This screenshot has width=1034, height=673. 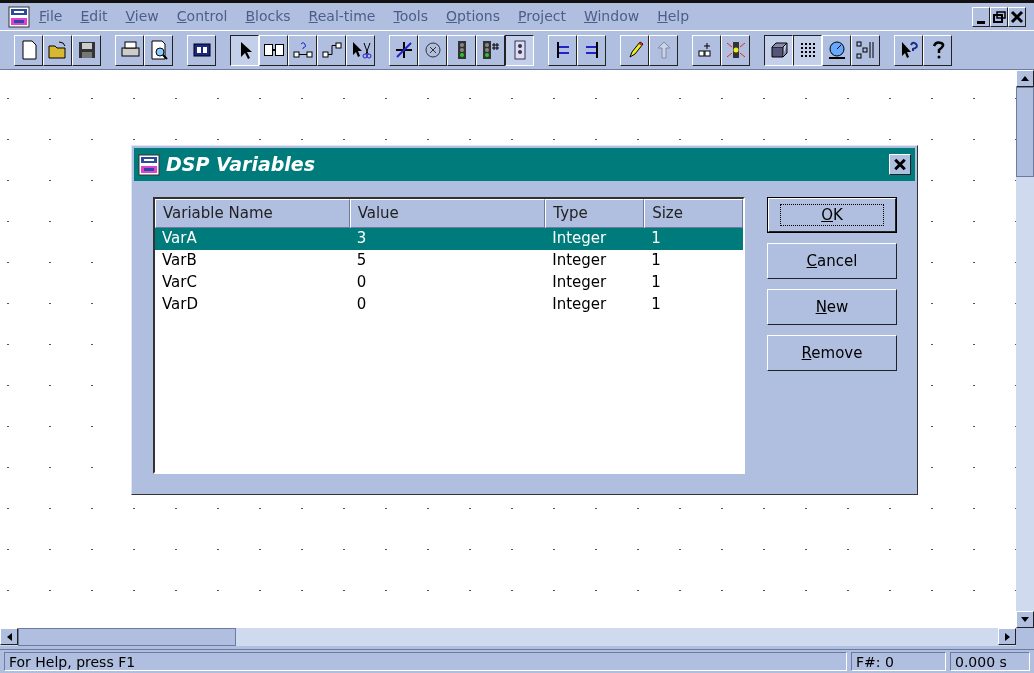 I want to click on right-arrow-icon, so click(x=1007, y=636).